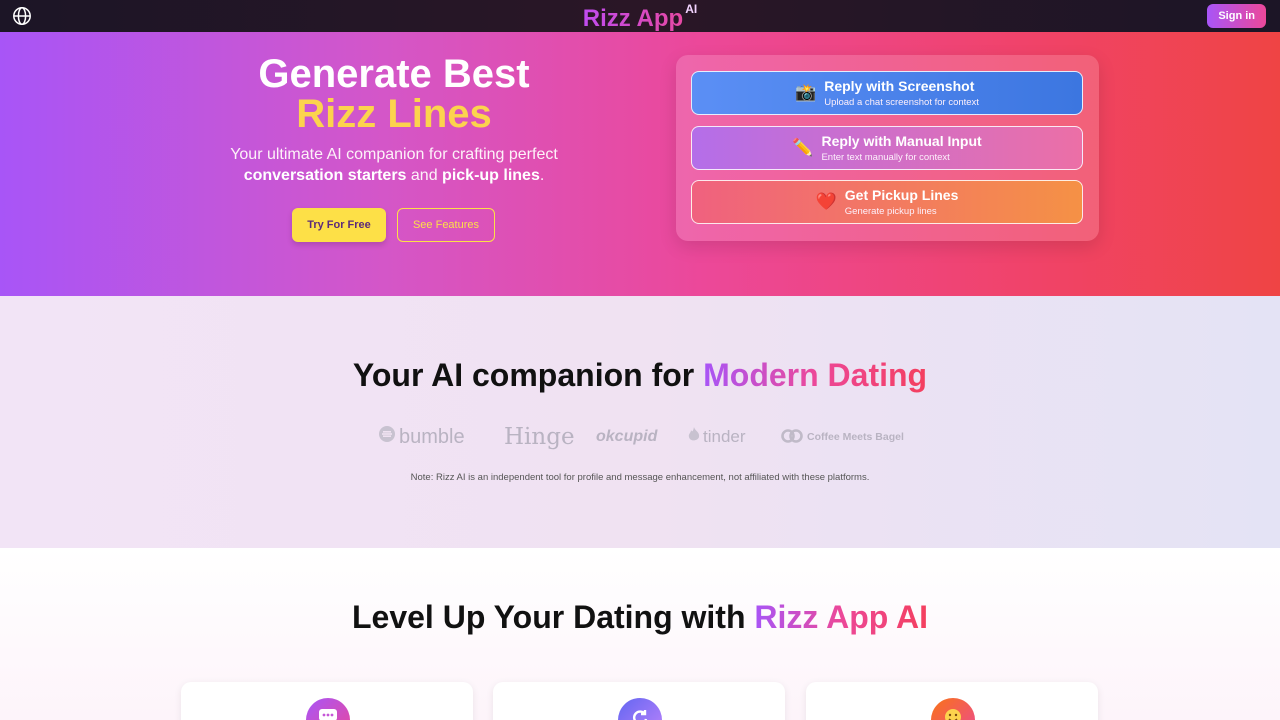  I want to click on tinder-logo: tinder, so click(717, 437).